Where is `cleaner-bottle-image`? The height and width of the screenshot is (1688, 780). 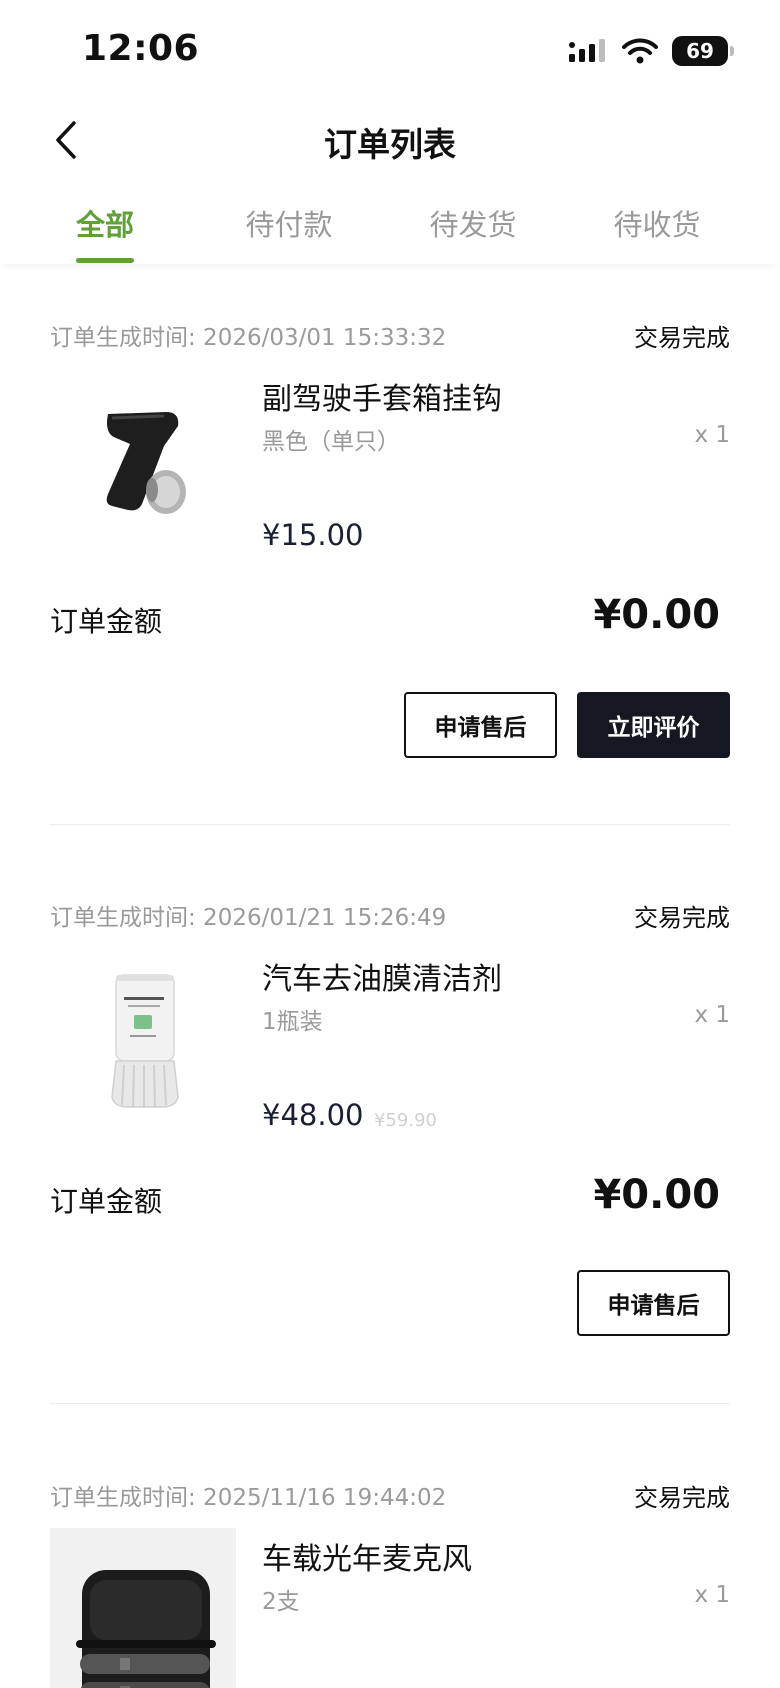 cleaner-bottle-image is located at coordinates (143, 1041).